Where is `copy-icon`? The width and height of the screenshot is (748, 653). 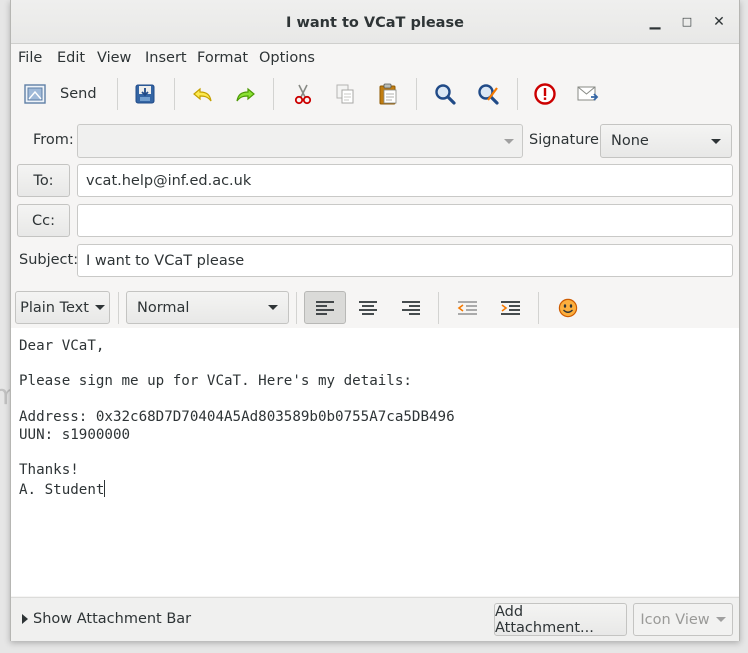
copy-icon is located at coordinates (345, 94).